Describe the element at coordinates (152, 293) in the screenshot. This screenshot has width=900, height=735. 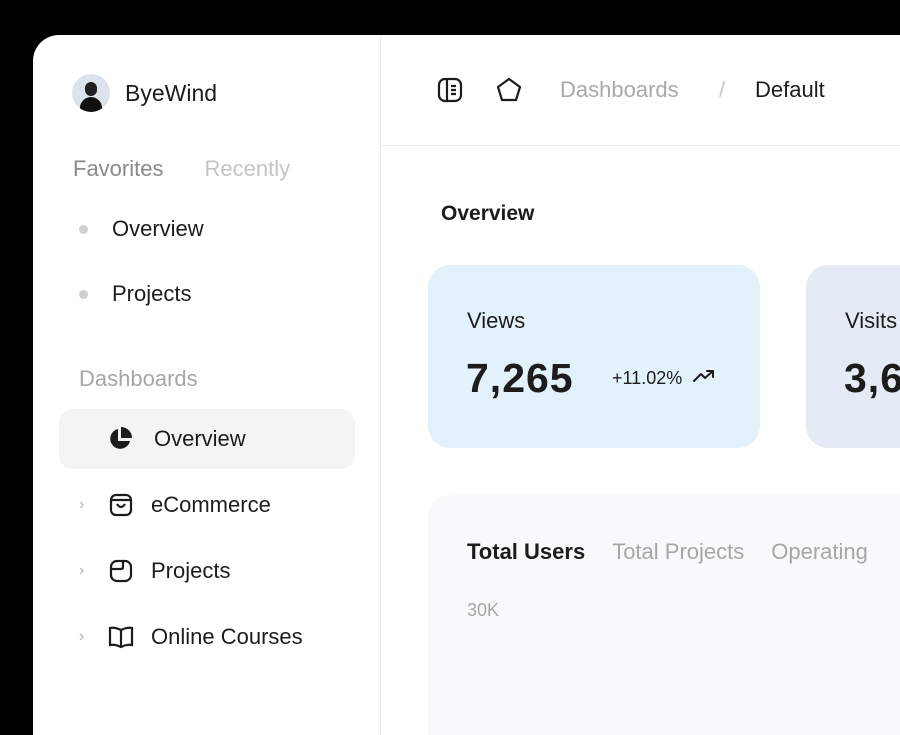
I see `favorite-item-label: Projects` at that location.